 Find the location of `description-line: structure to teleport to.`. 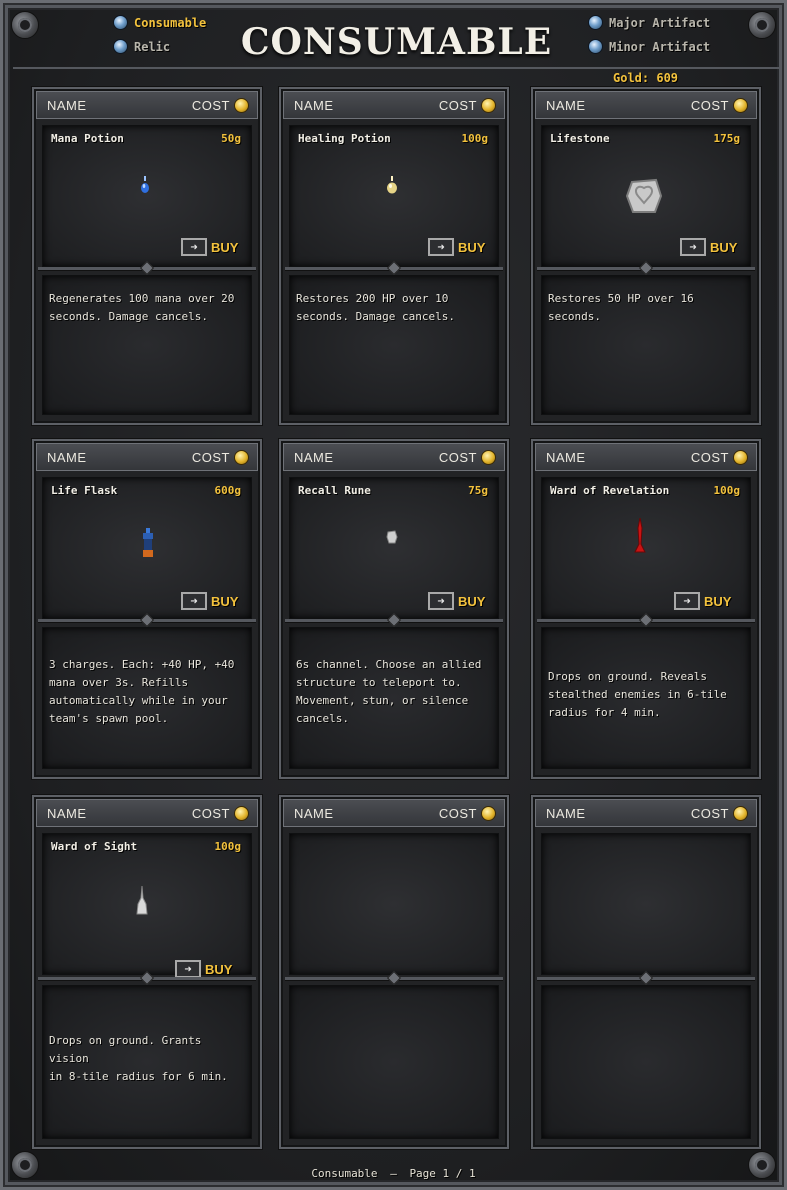

description-line: structure to teleport to. is located at coordinates (379, 682).